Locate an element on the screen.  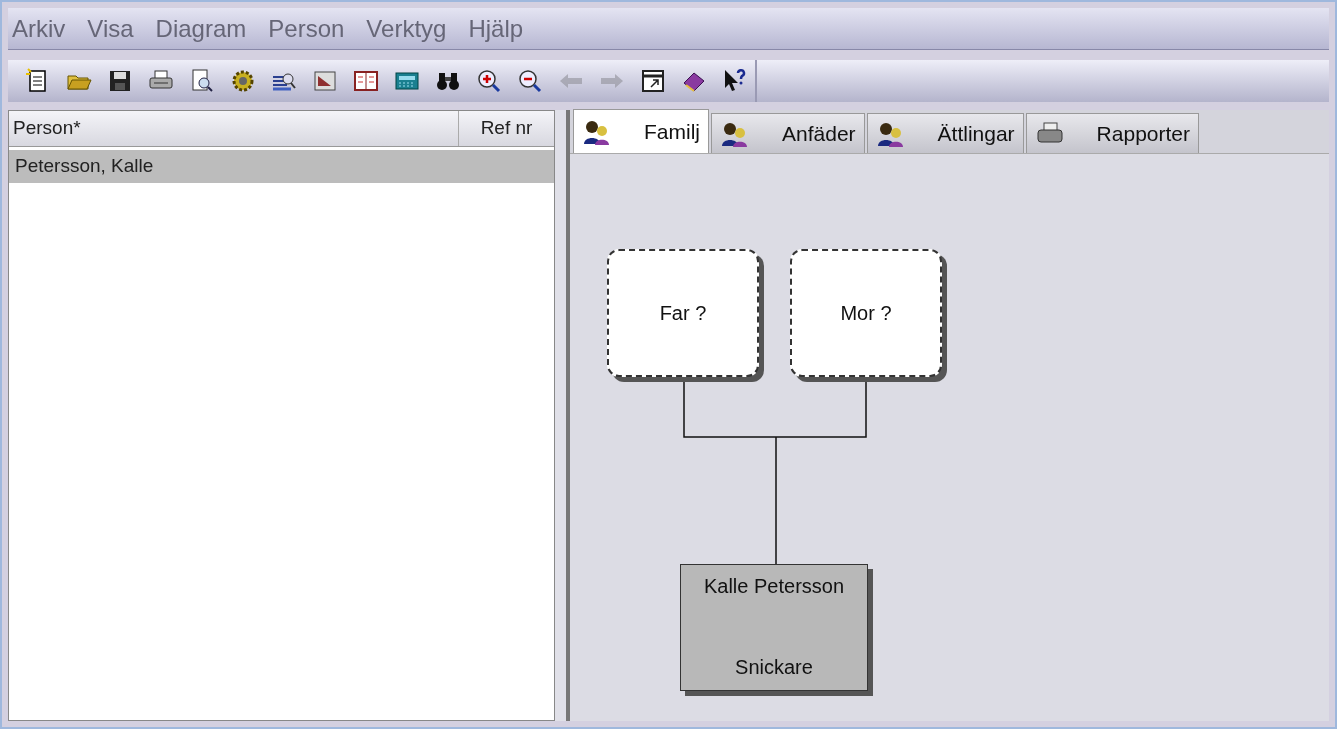
menu-item: Person is located at coordinates (306, 28).